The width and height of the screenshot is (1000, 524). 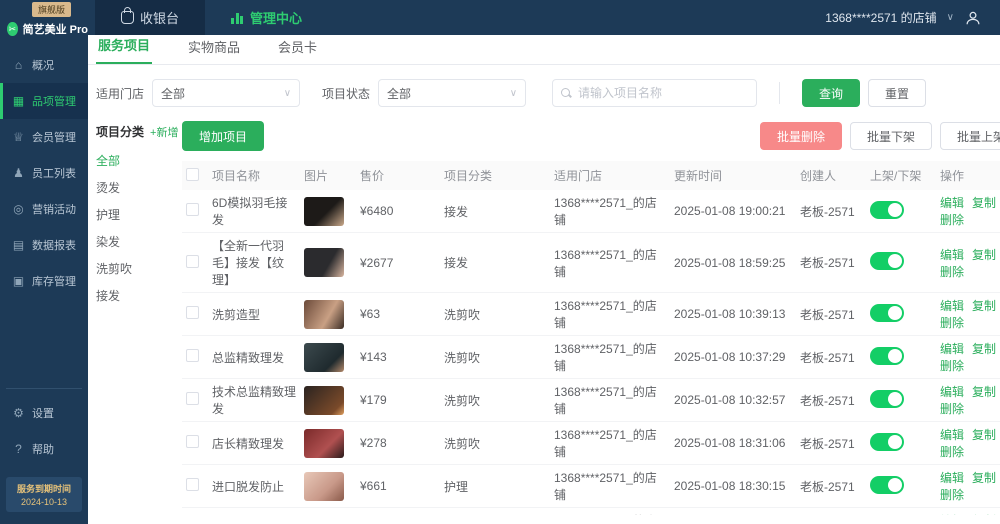 What do you see at coordinates (880, 17) in the screenshot?
I see `store-name: 1368****2571 的店铺` at bounding box center [880, 17].